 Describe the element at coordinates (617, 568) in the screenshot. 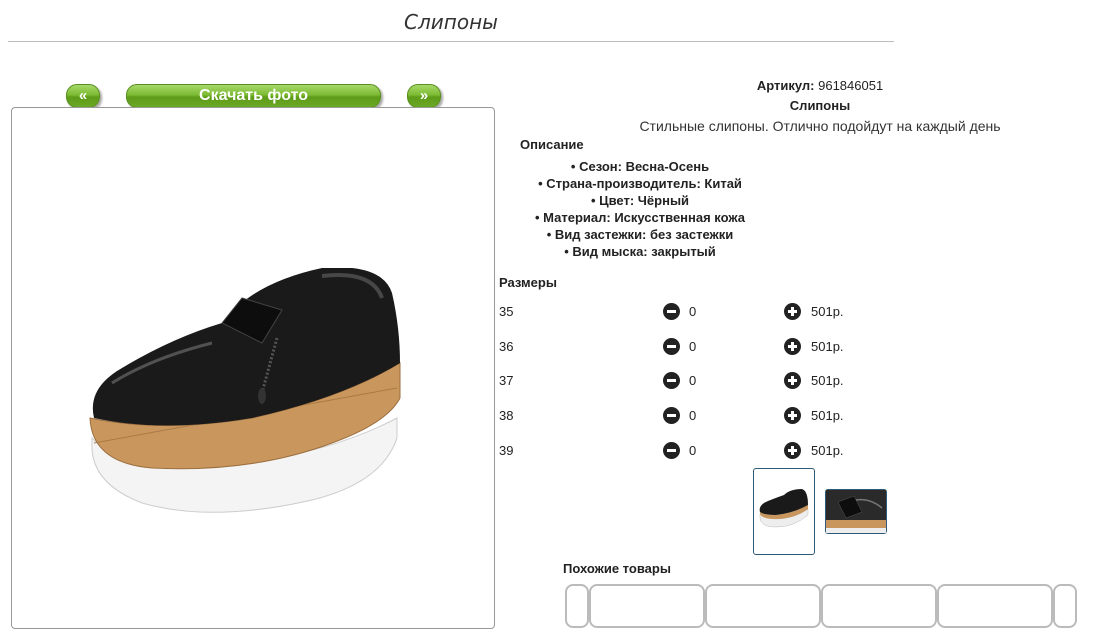

I see `similar-products-heading: Похожие товары` at that location.